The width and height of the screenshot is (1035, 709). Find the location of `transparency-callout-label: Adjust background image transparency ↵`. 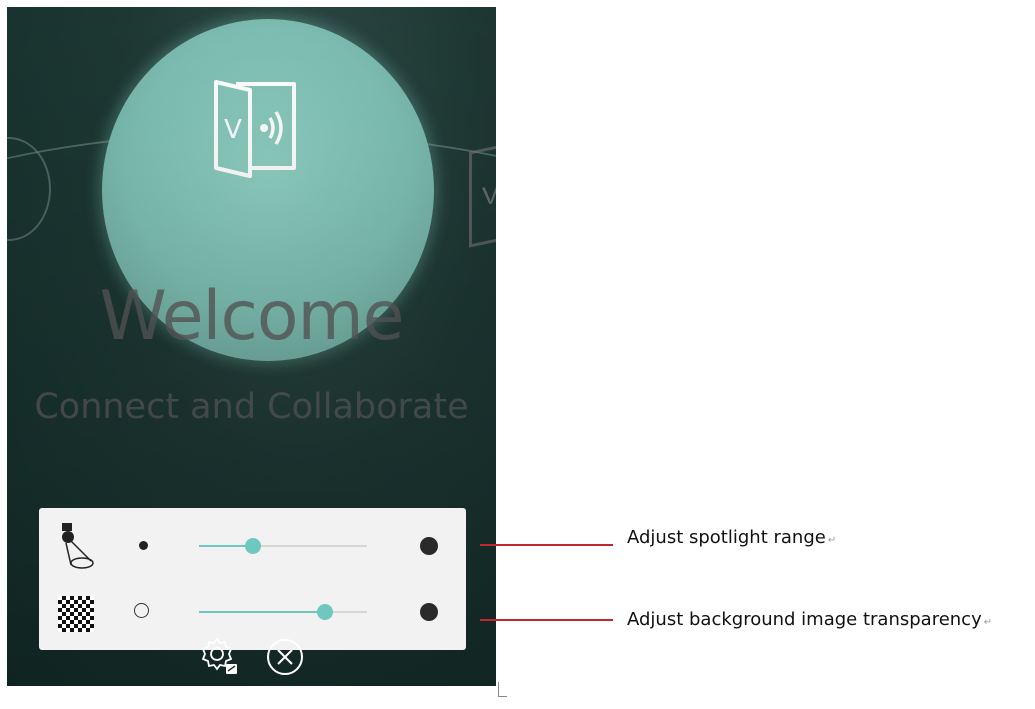

transparency-callout-label: Adjust background image transparency ↵ is located at coordinates (810, 619).